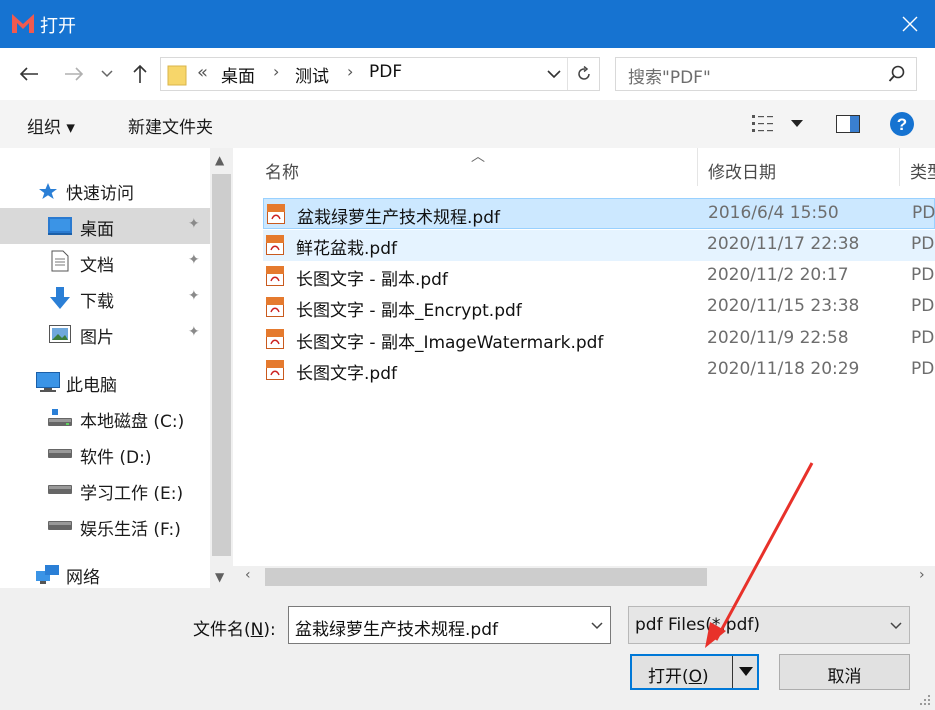  What do you see at coordinates (385, 72) in the screenshot?
I see `breadcrumb-pdf: PDF` at bounding box center [385, 72].